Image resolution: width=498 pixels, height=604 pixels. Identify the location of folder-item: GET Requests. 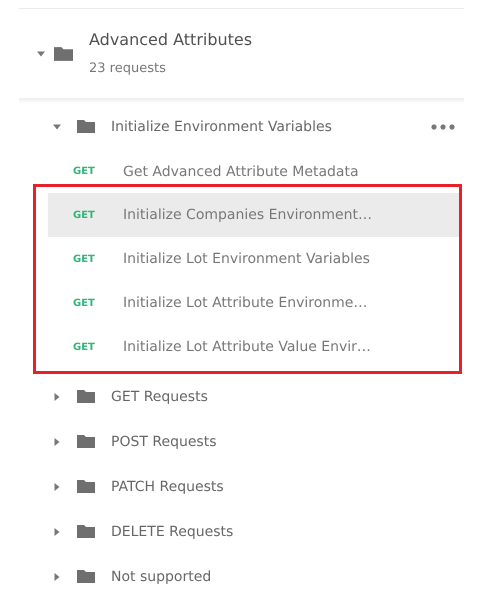
(241, 396).